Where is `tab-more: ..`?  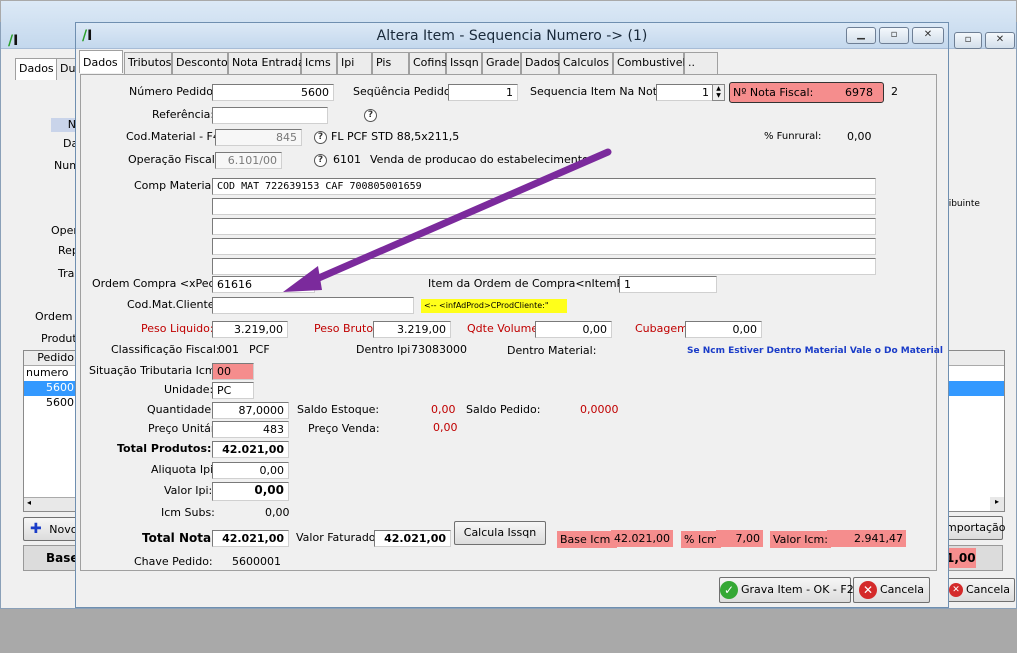 tab-more: .. is located at coordinates (701, 63).